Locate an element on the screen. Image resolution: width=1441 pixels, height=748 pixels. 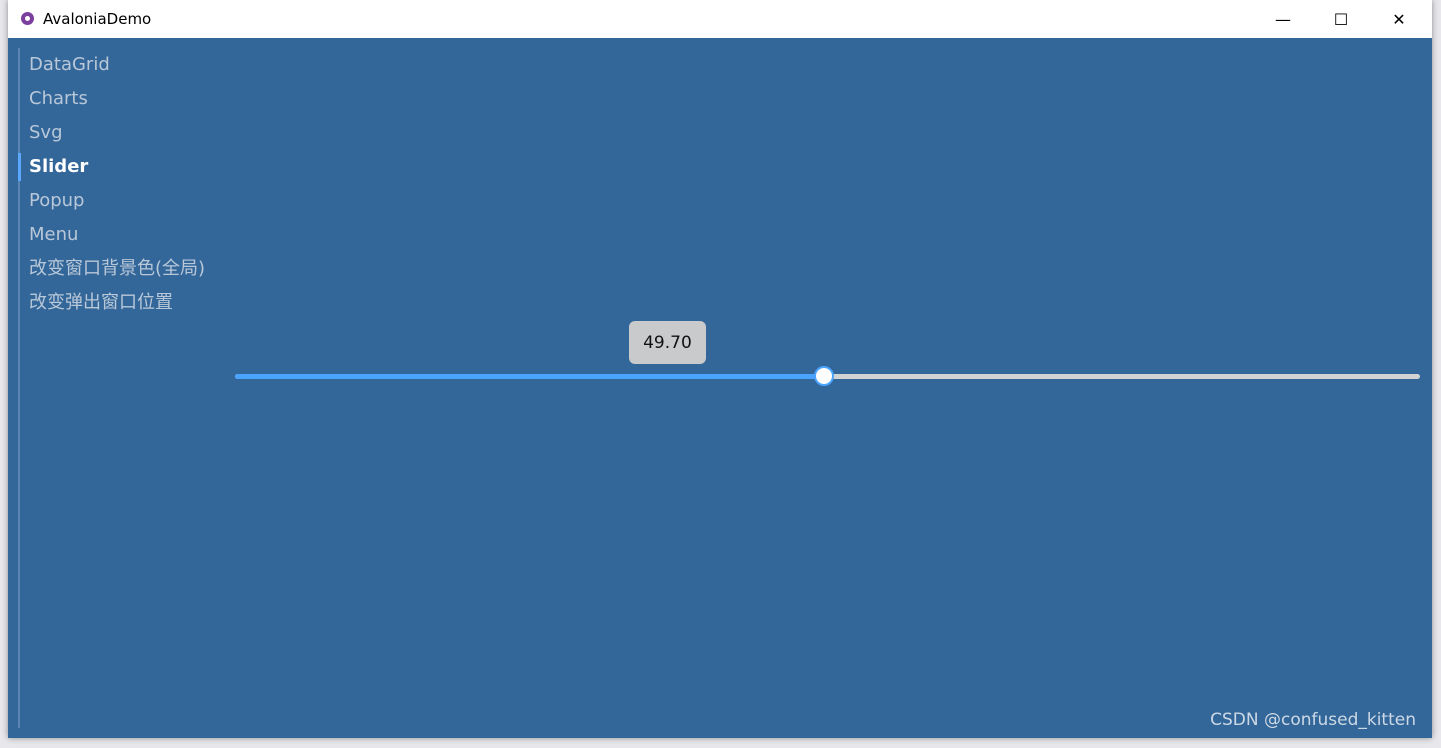
value-slider is located at coordinates (827, 376).